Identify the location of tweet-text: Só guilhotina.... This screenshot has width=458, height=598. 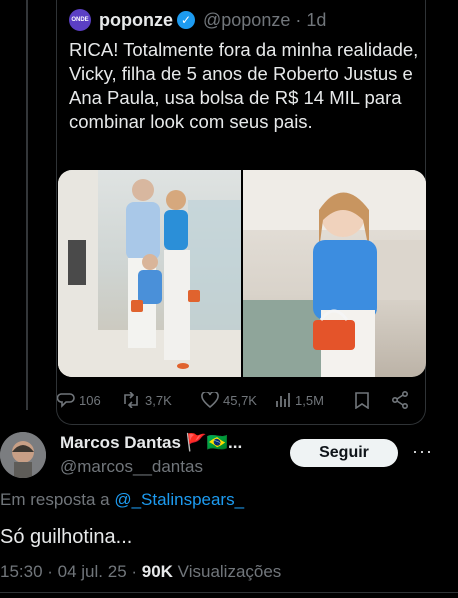
(66, 537).